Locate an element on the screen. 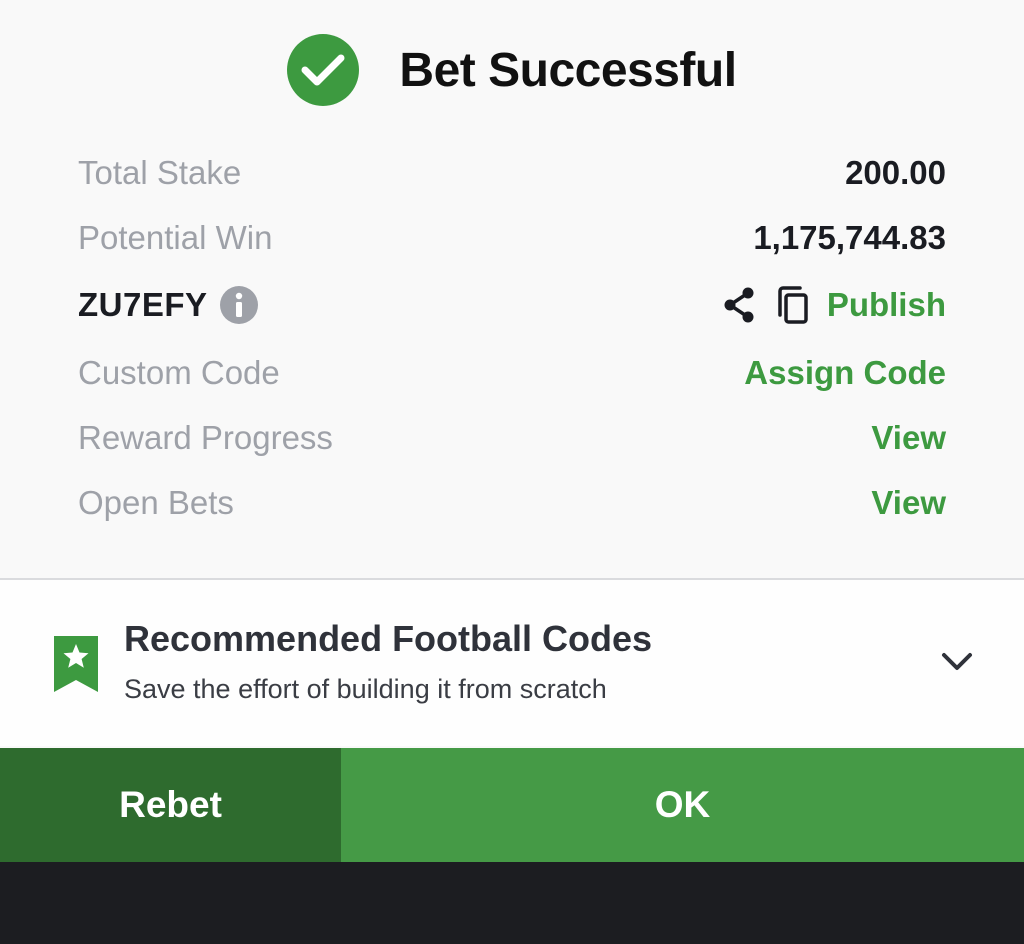 The image size is (1024, 944). total-stake-label: Total Stake is located at coordinates (160, 172).